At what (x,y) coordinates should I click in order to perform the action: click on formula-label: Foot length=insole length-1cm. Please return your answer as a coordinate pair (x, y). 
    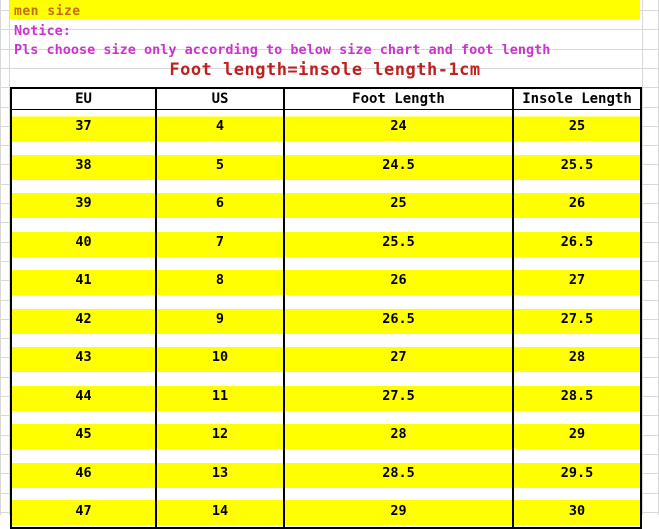
    Looking at the image, I should click on (325, 70).